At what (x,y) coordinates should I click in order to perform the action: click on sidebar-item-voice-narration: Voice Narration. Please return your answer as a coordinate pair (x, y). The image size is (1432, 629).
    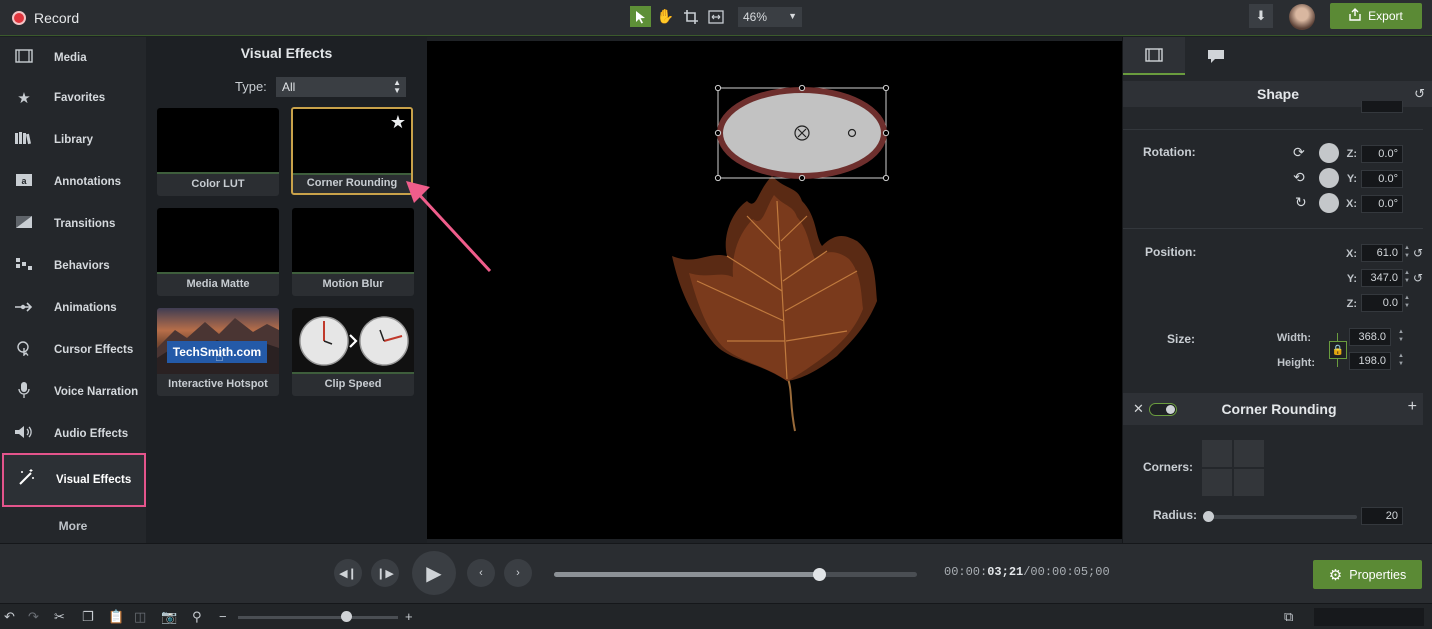
    Looking at the image, I should click on (73, 392).